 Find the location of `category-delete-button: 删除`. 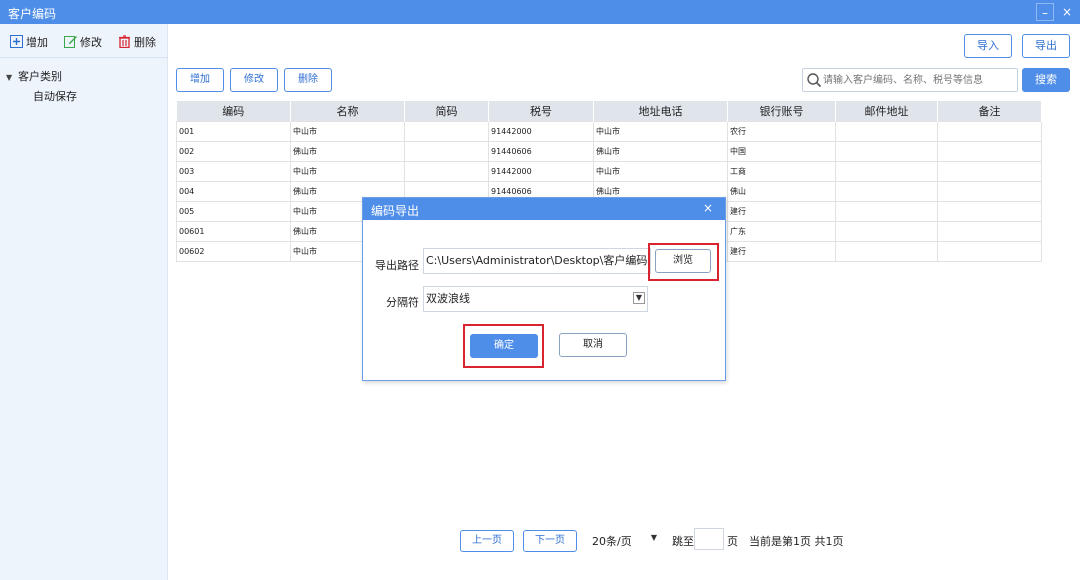

category-delete-button: 删除 is located at coordinates (137, 42).